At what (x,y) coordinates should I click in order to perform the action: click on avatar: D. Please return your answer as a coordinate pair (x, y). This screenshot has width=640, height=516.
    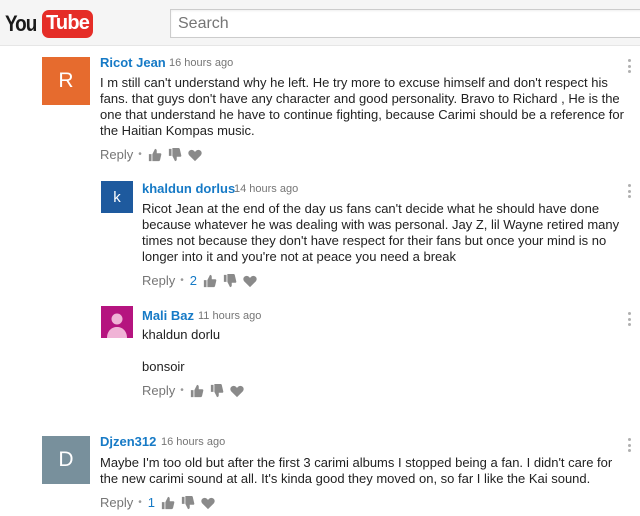
    Looking at the image, I should click on (66, 460).